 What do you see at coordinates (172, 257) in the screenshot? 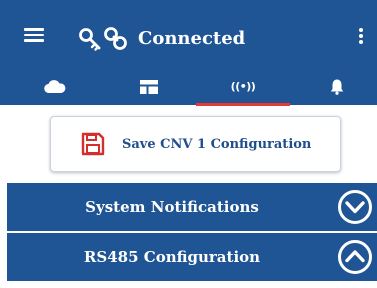
I see `section-title: RS485 Configuration` at bounding box center [172, 257].